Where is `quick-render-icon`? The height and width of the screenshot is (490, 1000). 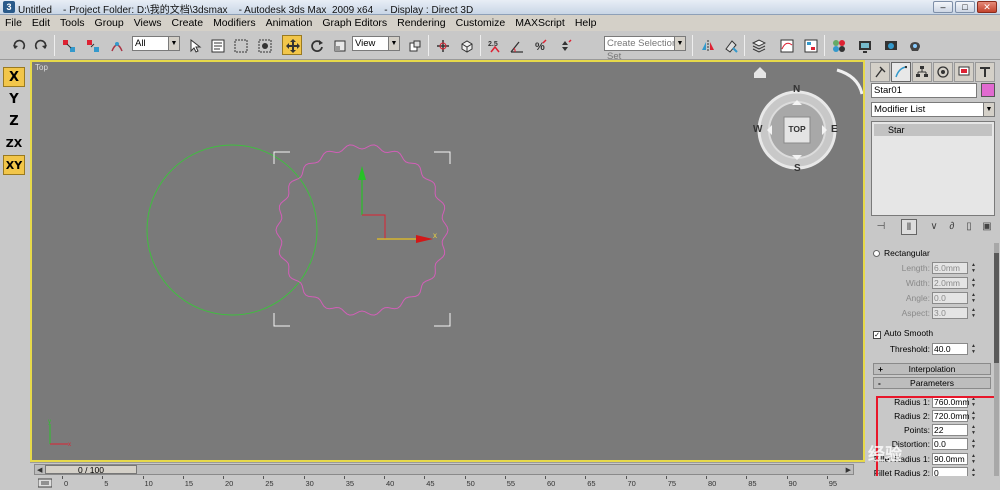 quick-render-icon is located at coordinates (914, 45).